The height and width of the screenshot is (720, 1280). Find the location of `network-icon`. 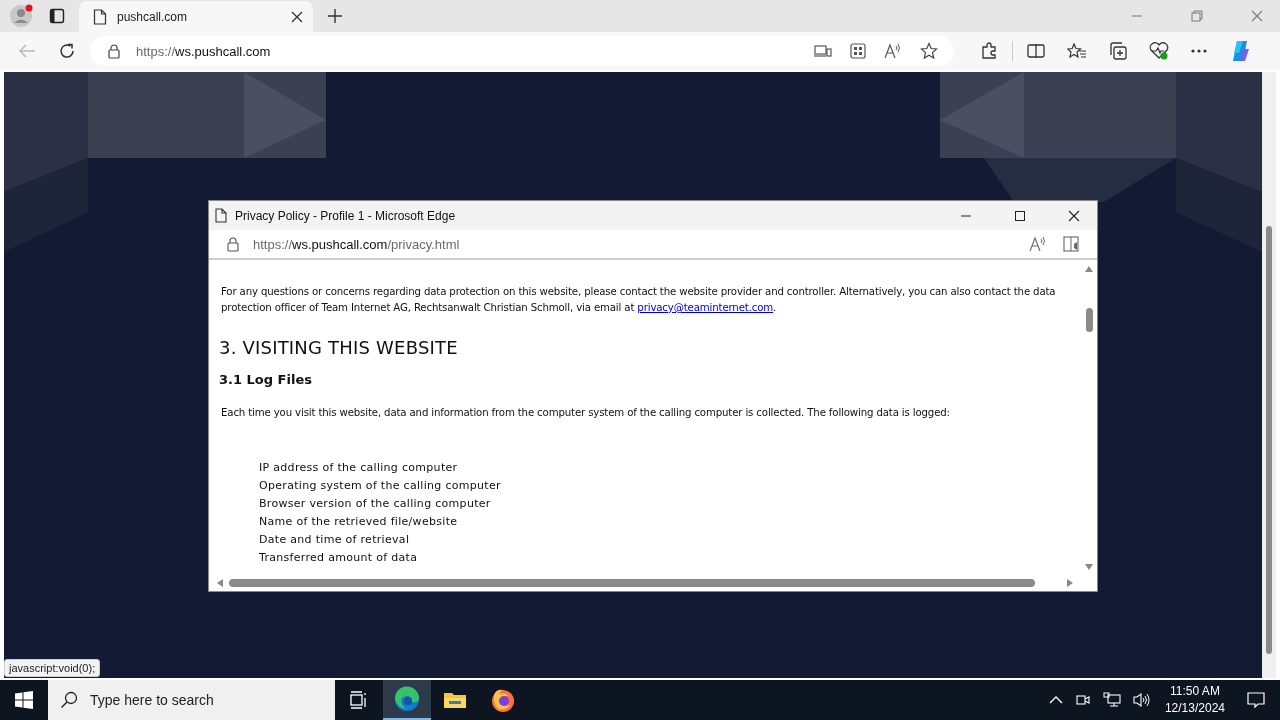

network-icon is located at coordinates (1111, 700).